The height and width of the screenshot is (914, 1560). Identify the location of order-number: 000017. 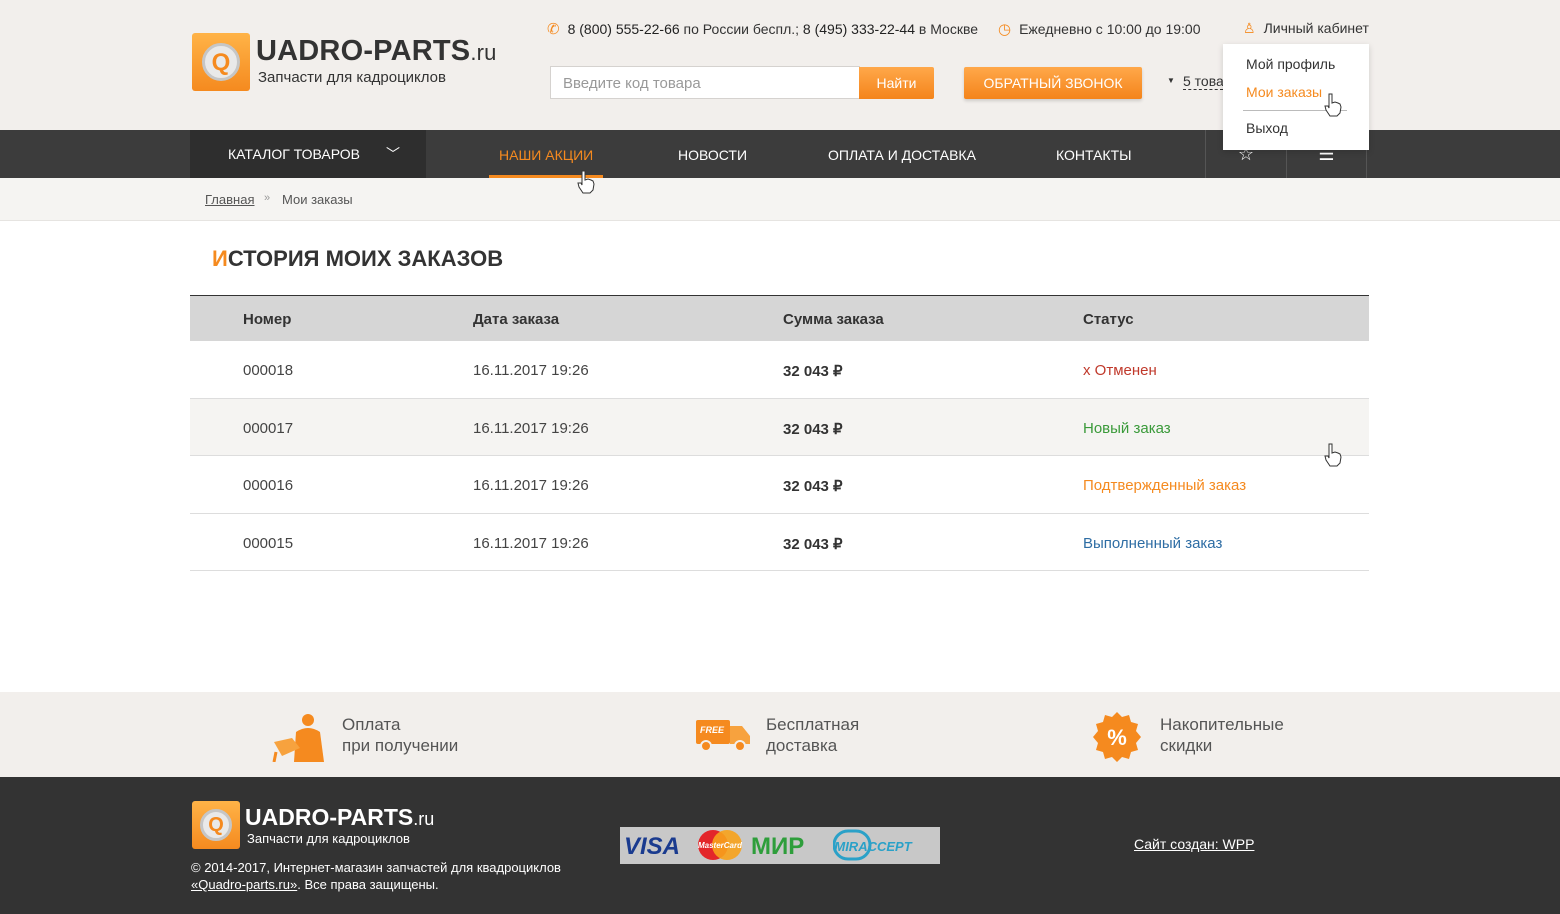
(268, 428).